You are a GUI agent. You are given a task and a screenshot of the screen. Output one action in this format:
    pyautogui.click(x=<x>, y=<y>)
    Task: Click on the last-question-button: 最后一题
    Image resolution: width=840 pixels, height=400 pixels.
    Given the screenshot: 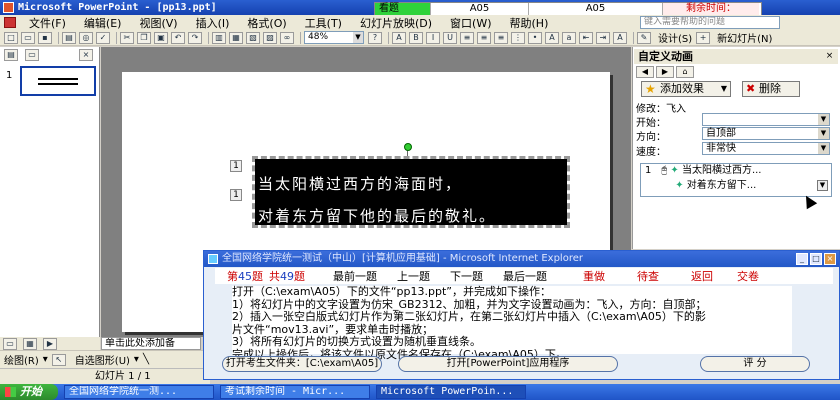 What is the action you would take?
    pyautogui.click(x=525, y=276)
    